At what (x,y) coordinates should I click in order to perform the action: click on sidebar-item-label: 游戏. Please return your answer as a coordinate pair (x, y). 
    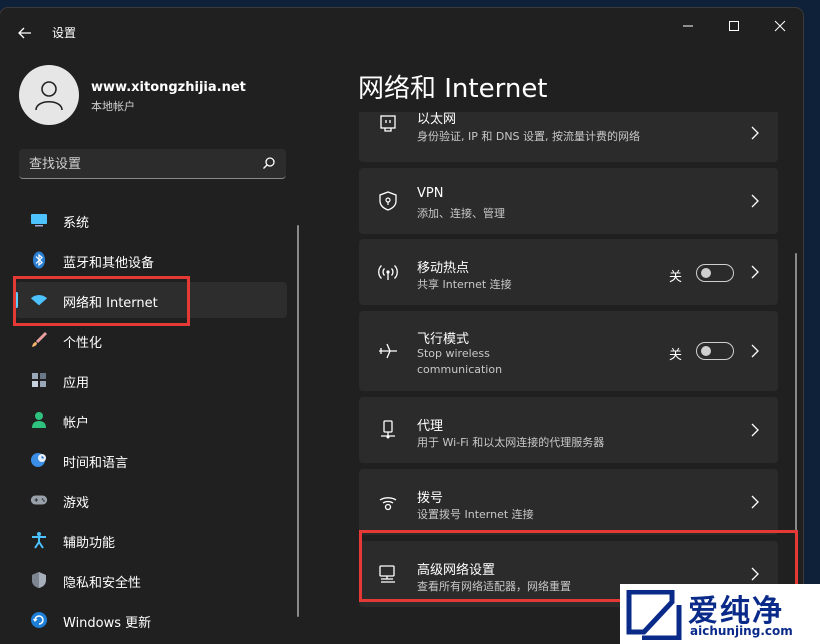
    Looking at the image, I should click on (76, 503).